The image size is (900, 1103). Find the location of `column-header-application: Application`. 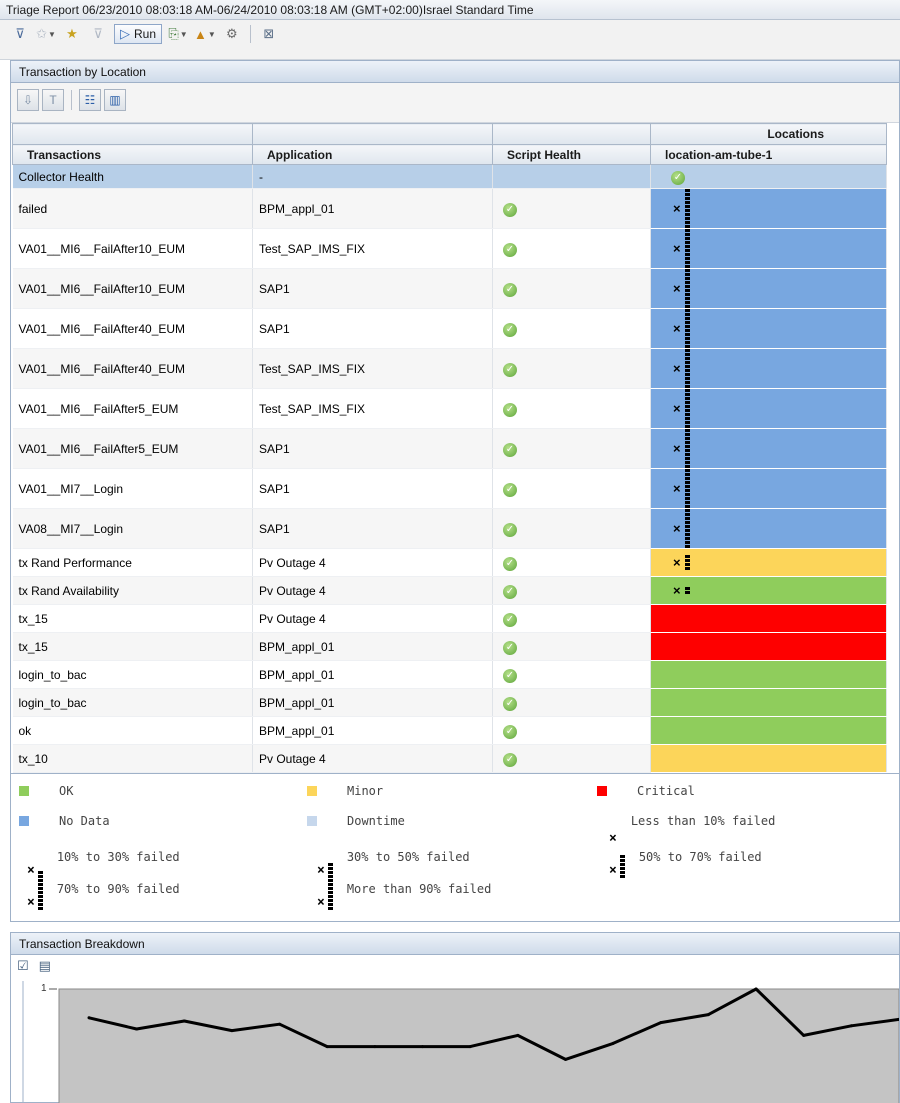

column-header-application: Application is located at coordinates (372, 154).